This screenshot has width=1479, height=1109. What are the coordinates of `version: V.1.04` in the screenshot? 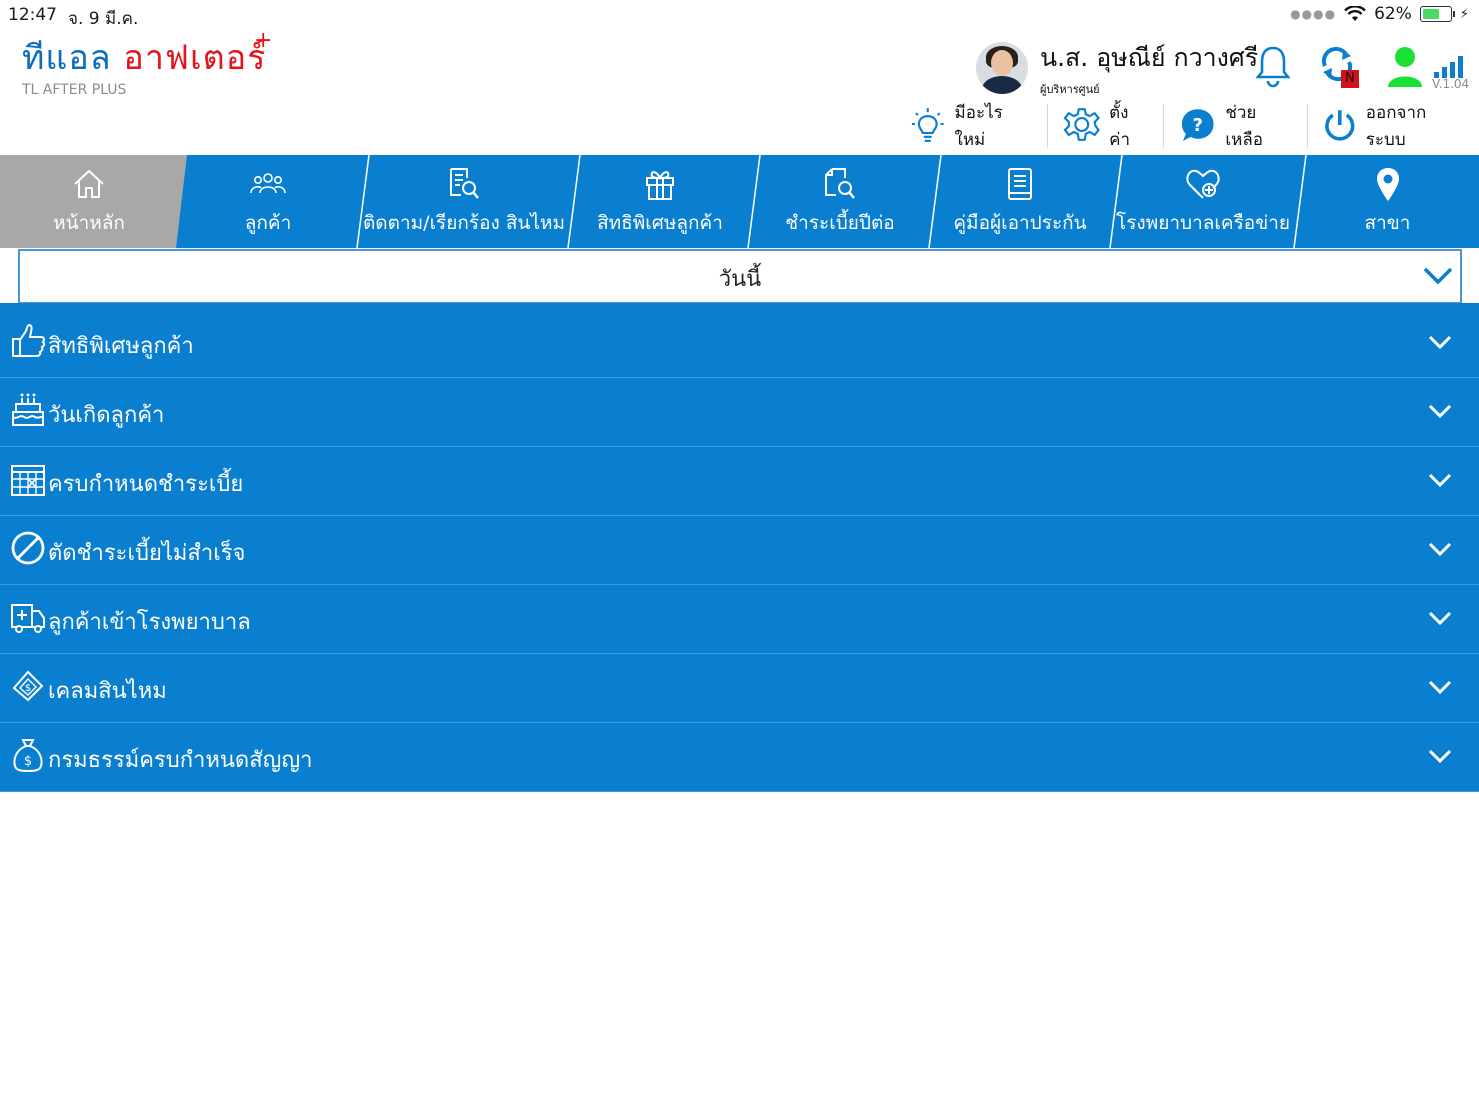 It's located at (1450, 72).